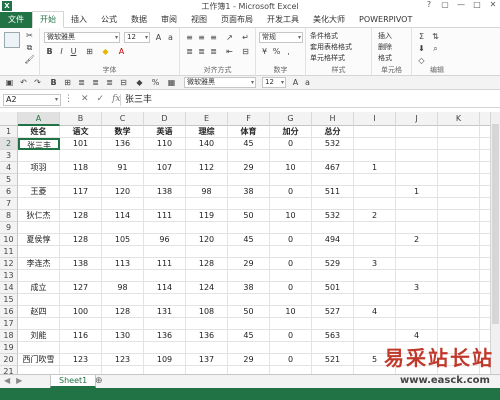 Image resolution: width=500 pixels, height=400 pixels. I want to click on cell-c2: 136, so click(123, 144).